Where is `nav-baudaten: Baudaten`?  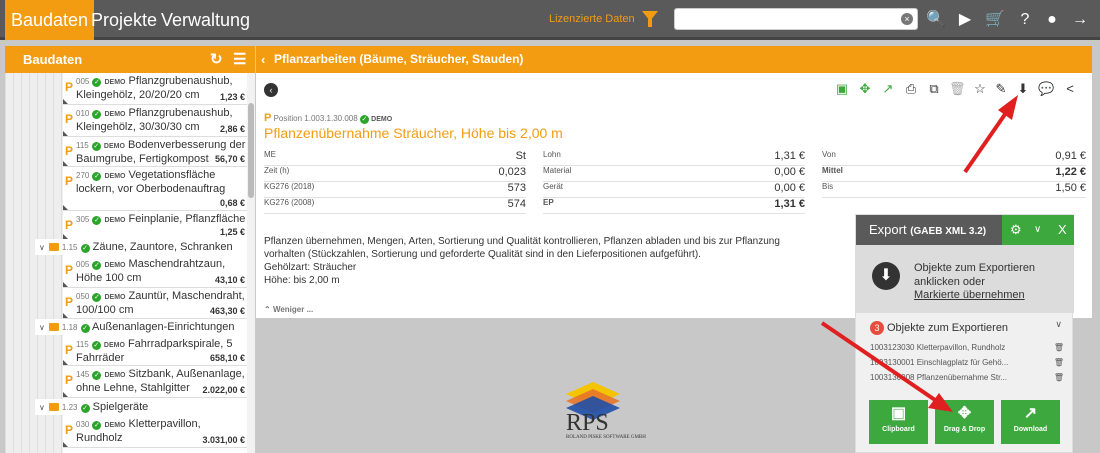
nav-baudaten: Baudaten is located at coordinates (50, 20).